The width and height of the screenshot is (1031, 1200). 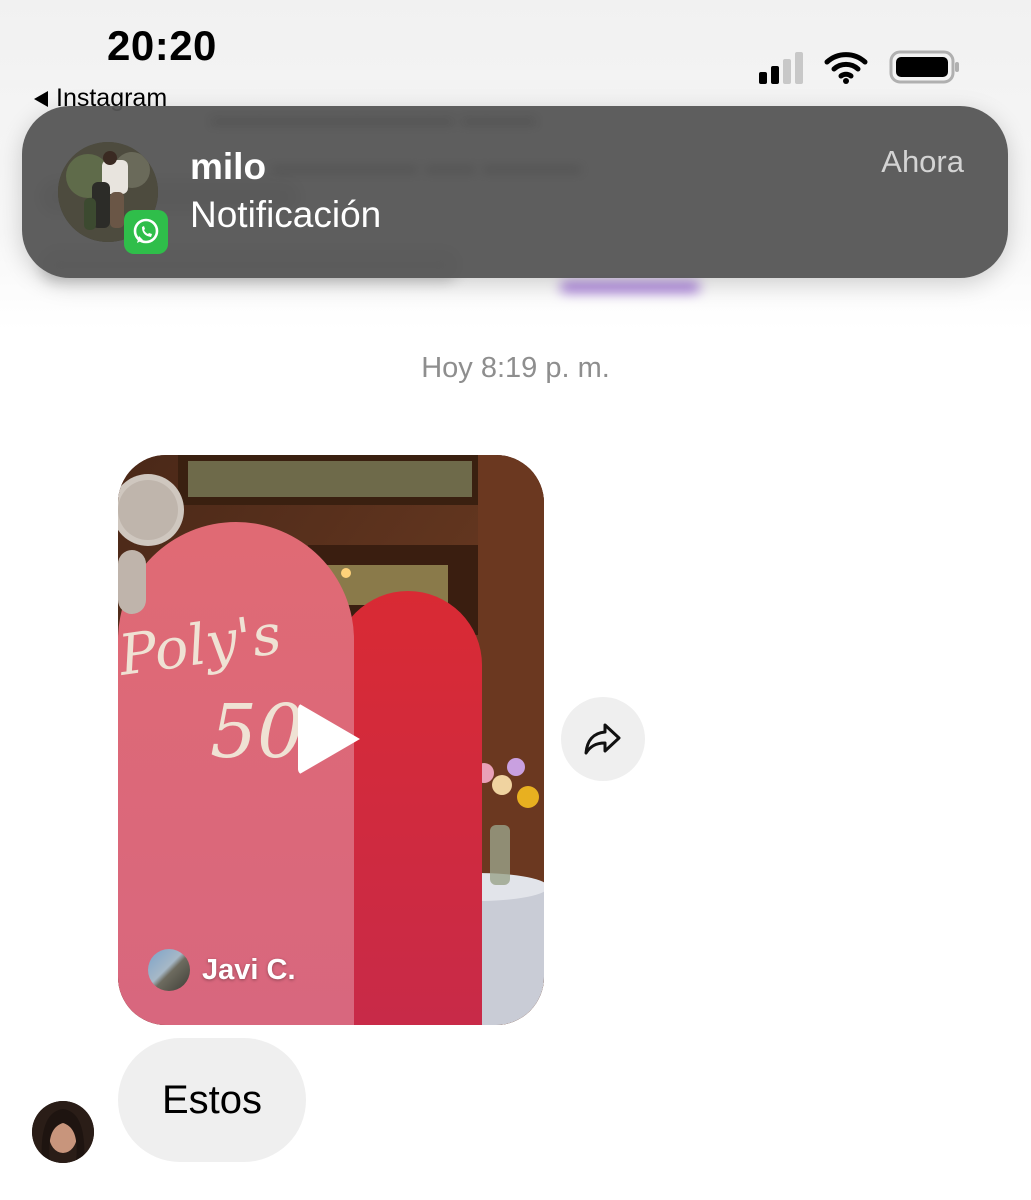 What do you see at coordinates (426, 169) in the screenshot?
I see `blurred-behind-text: ────── ── ────` at bounding box center [426, 169].